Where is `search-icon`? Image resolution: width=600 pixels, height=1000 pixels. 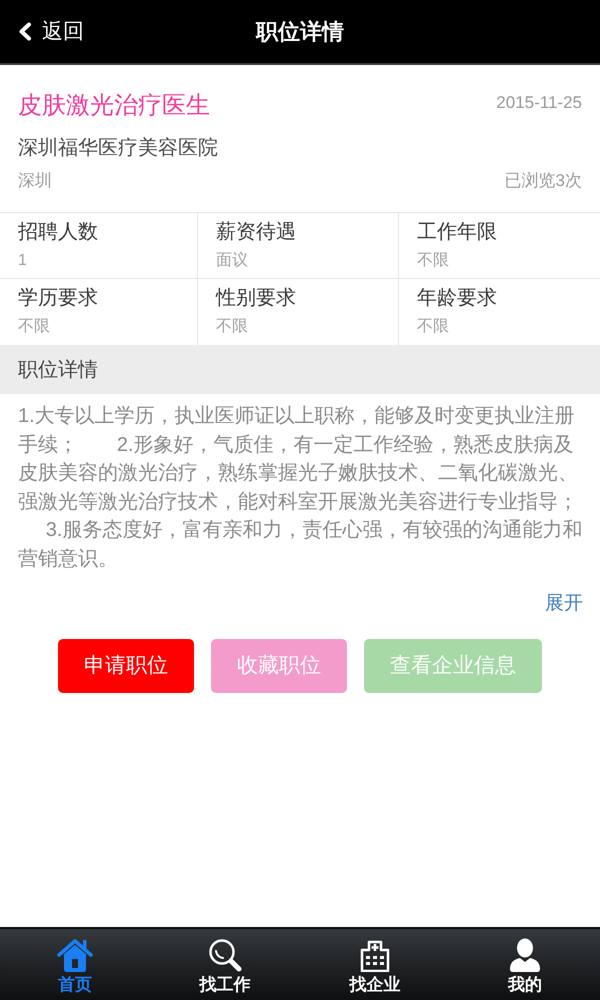
search-icon is located at coordinates (225, 955).